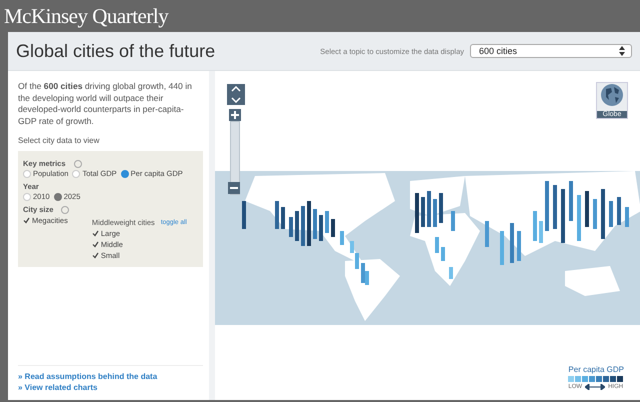  Describe the element at coordinates (234, 188) in the screenshot. I see `zoom-slider-thumb` at that location.